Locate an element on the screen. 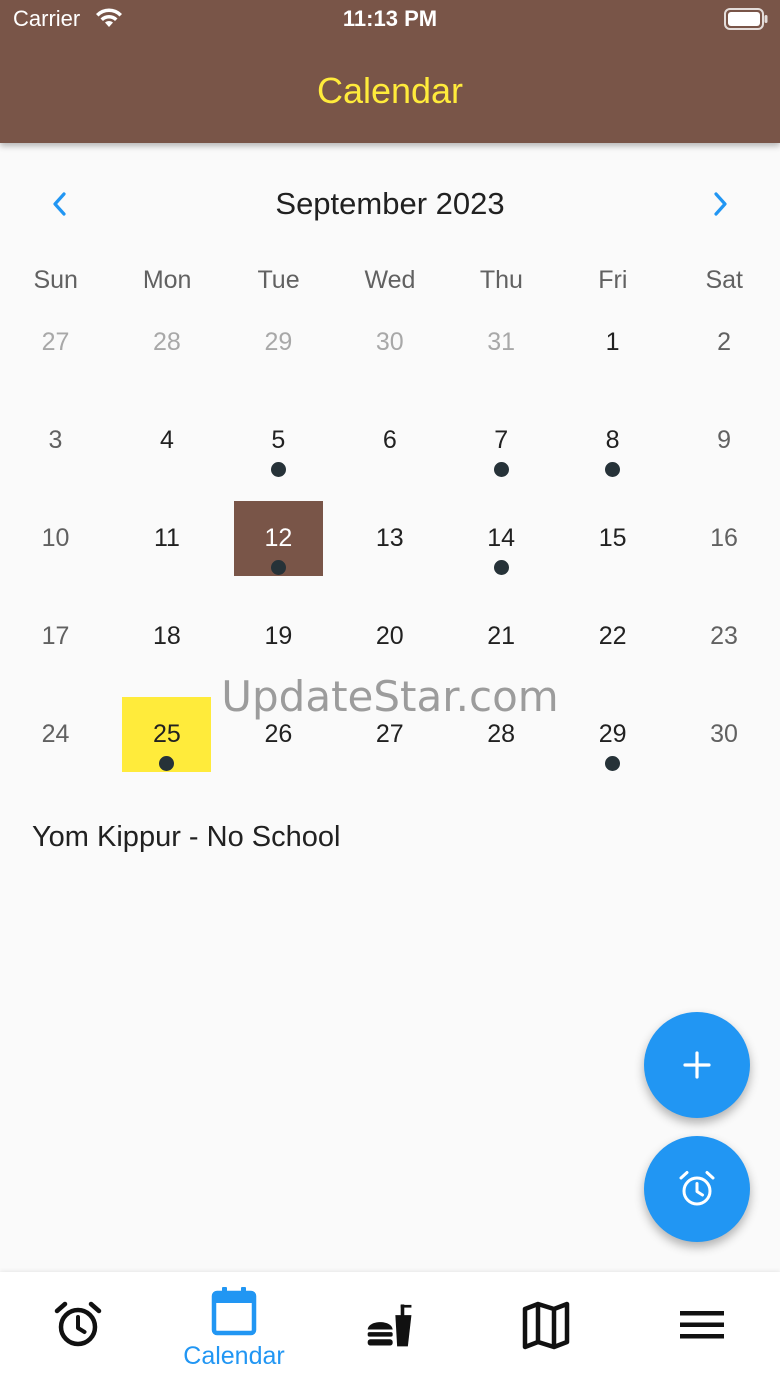 The width and height of the screenshot is (780, 1387). nav-item-calendar: Calendar is located at coordinates (234, 1329).